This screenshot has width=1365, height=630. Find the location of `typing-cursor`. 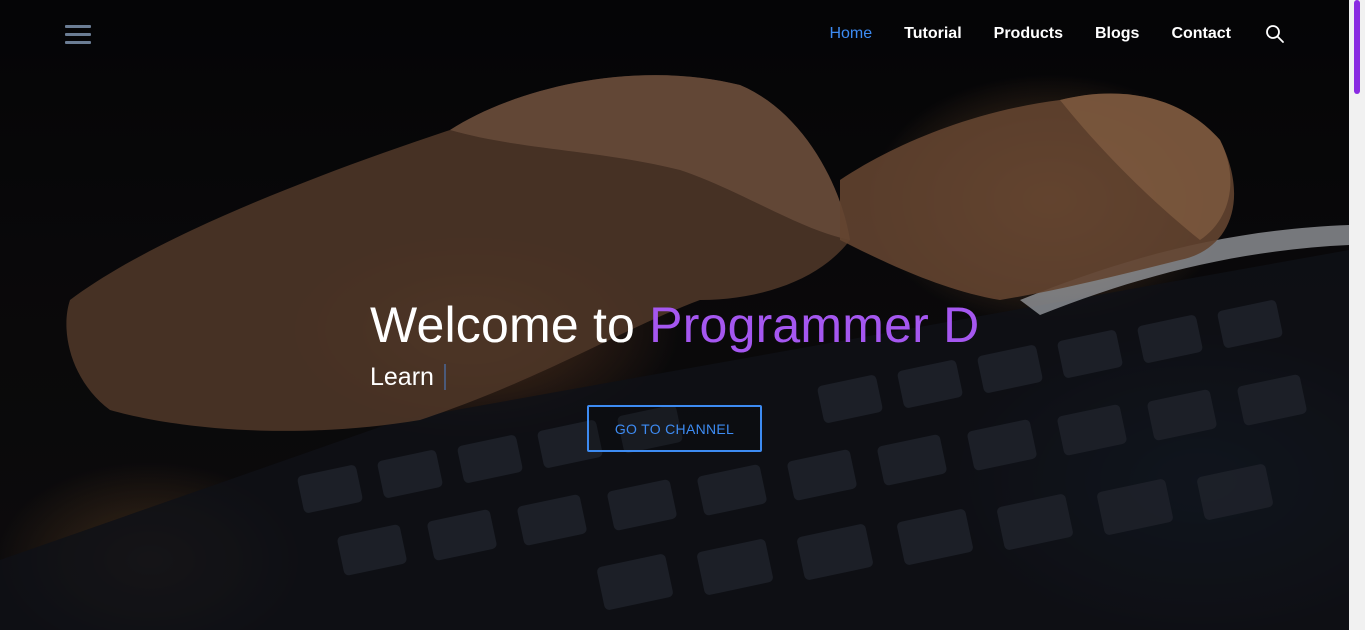

typing-cursor is located at coordinates (444, 377).